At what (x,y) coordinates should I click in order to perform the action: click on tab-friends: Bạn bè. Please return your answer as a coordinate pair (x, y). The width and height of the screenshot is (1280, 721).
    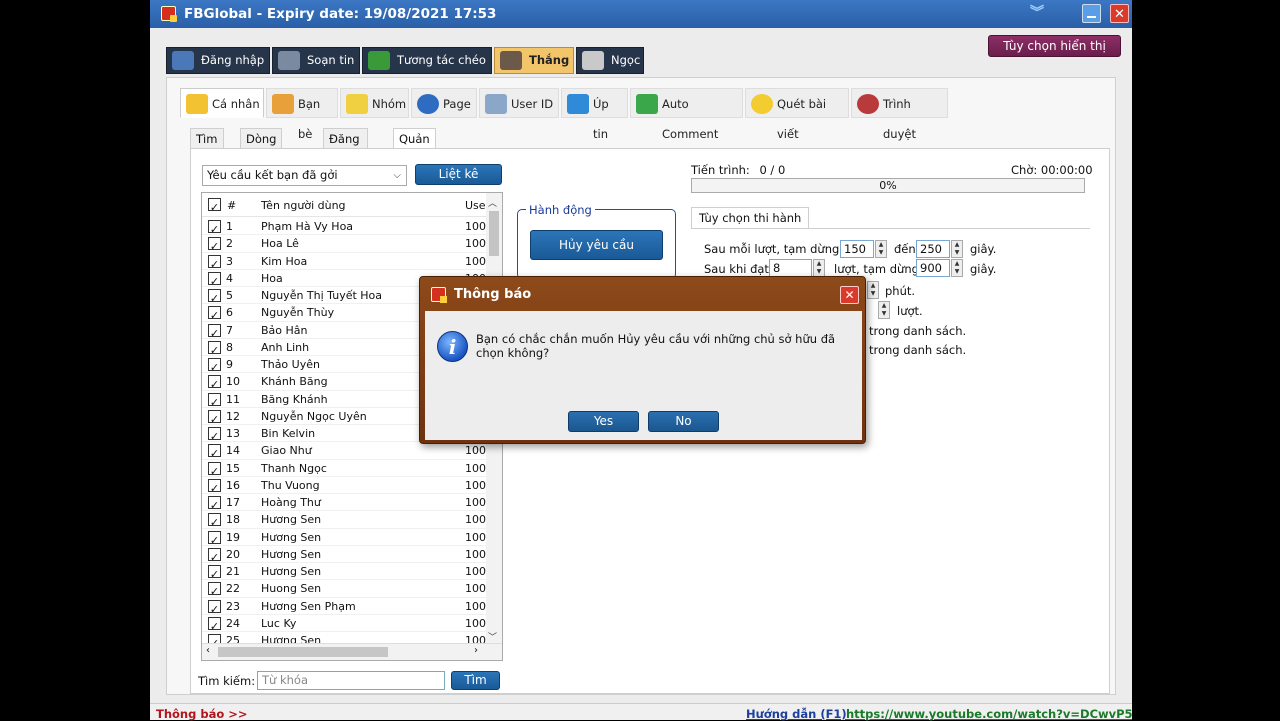
    Looking at the image, I should click on (302, 114).